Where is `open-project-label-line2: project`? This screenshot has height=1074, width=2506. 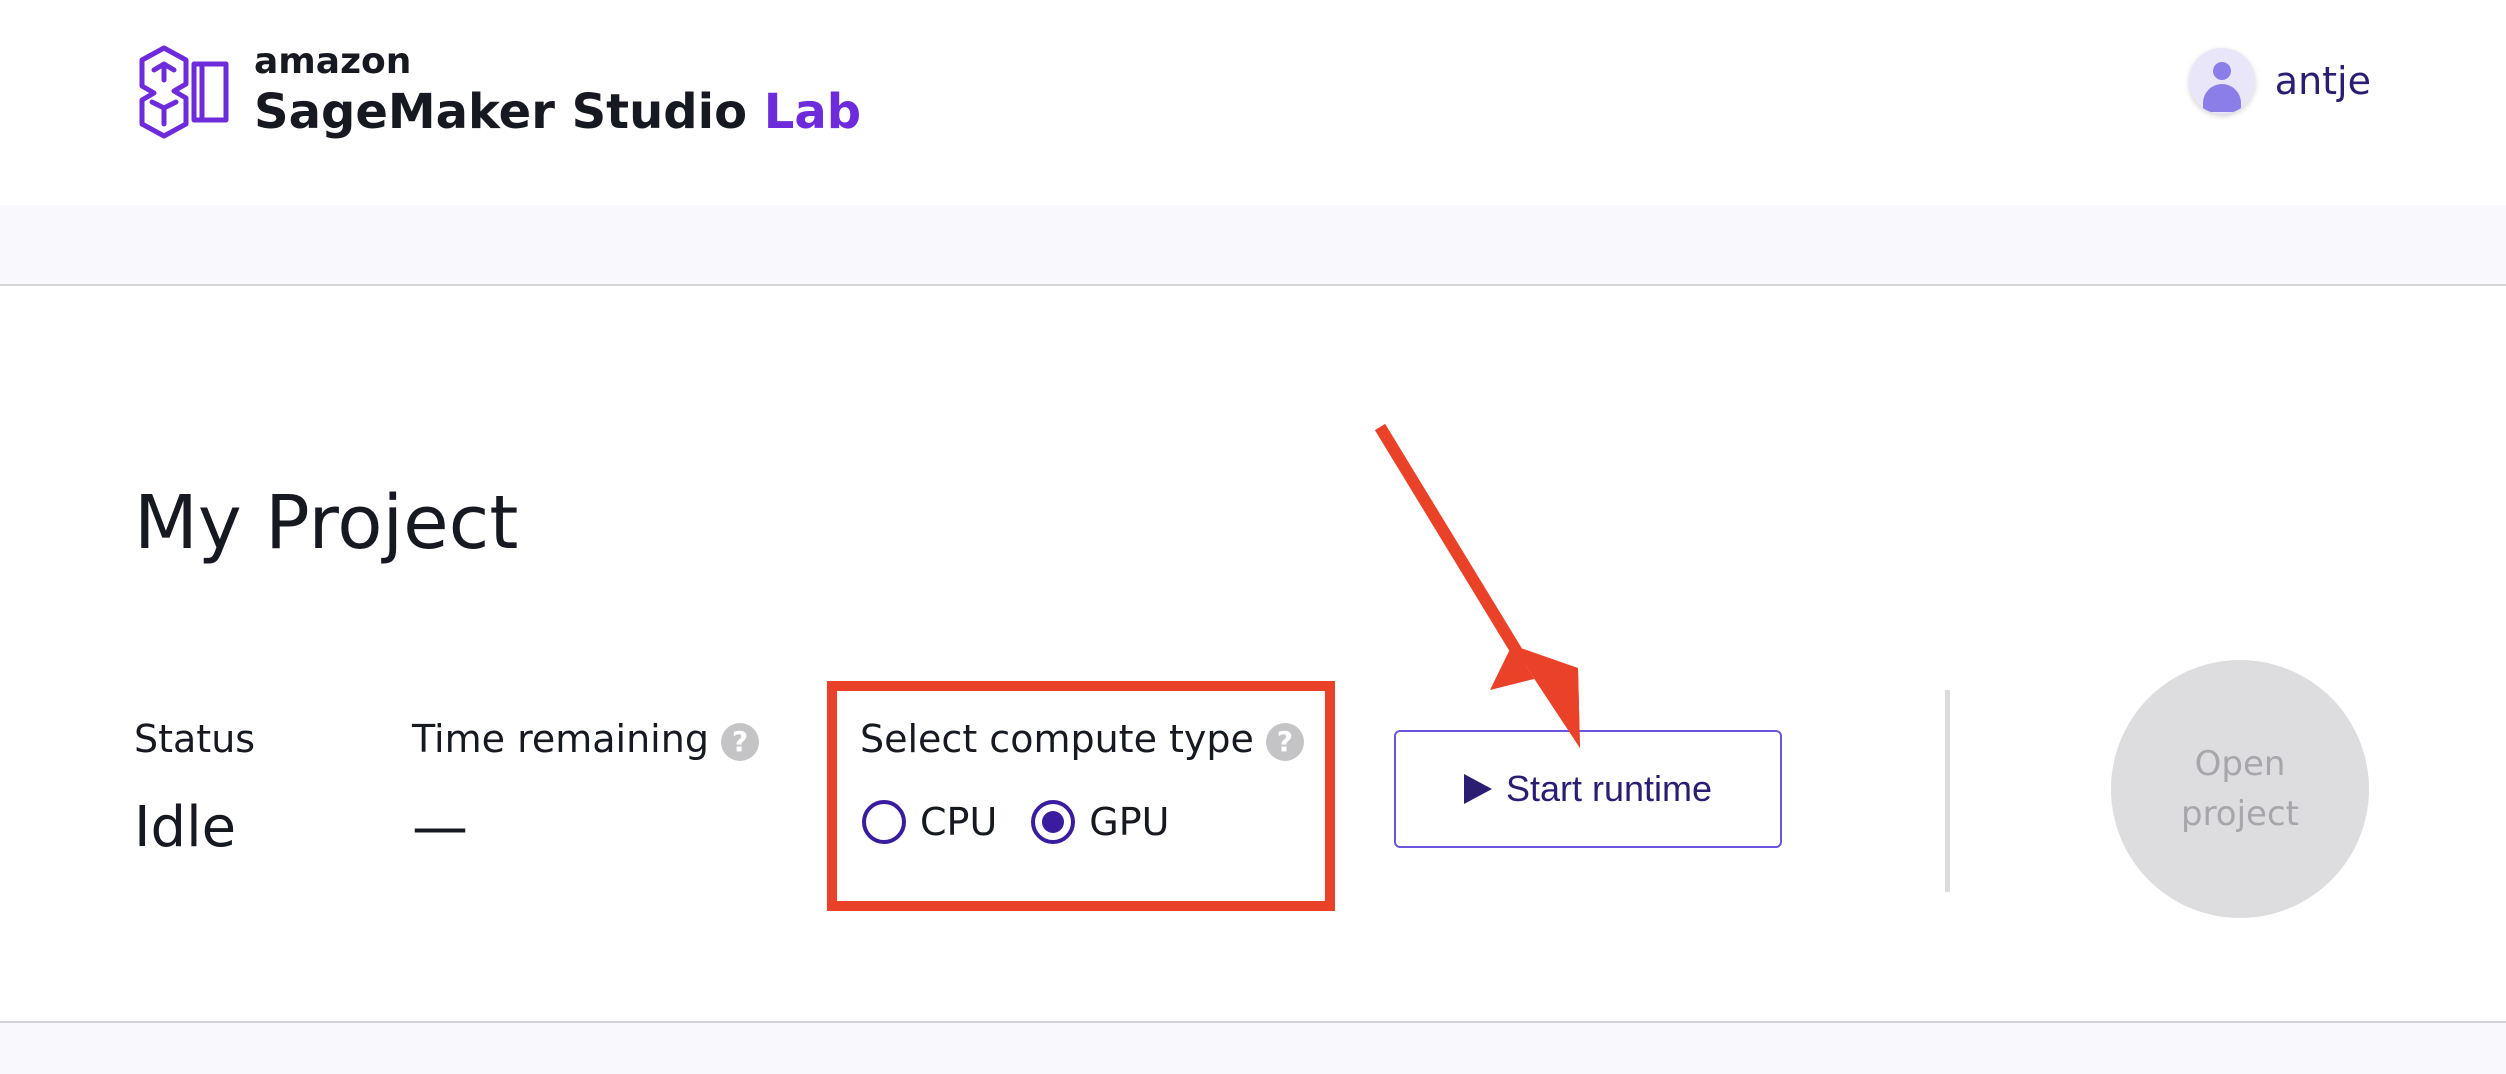
open-project-label-line2: project is located at coordinates (2239, 814).